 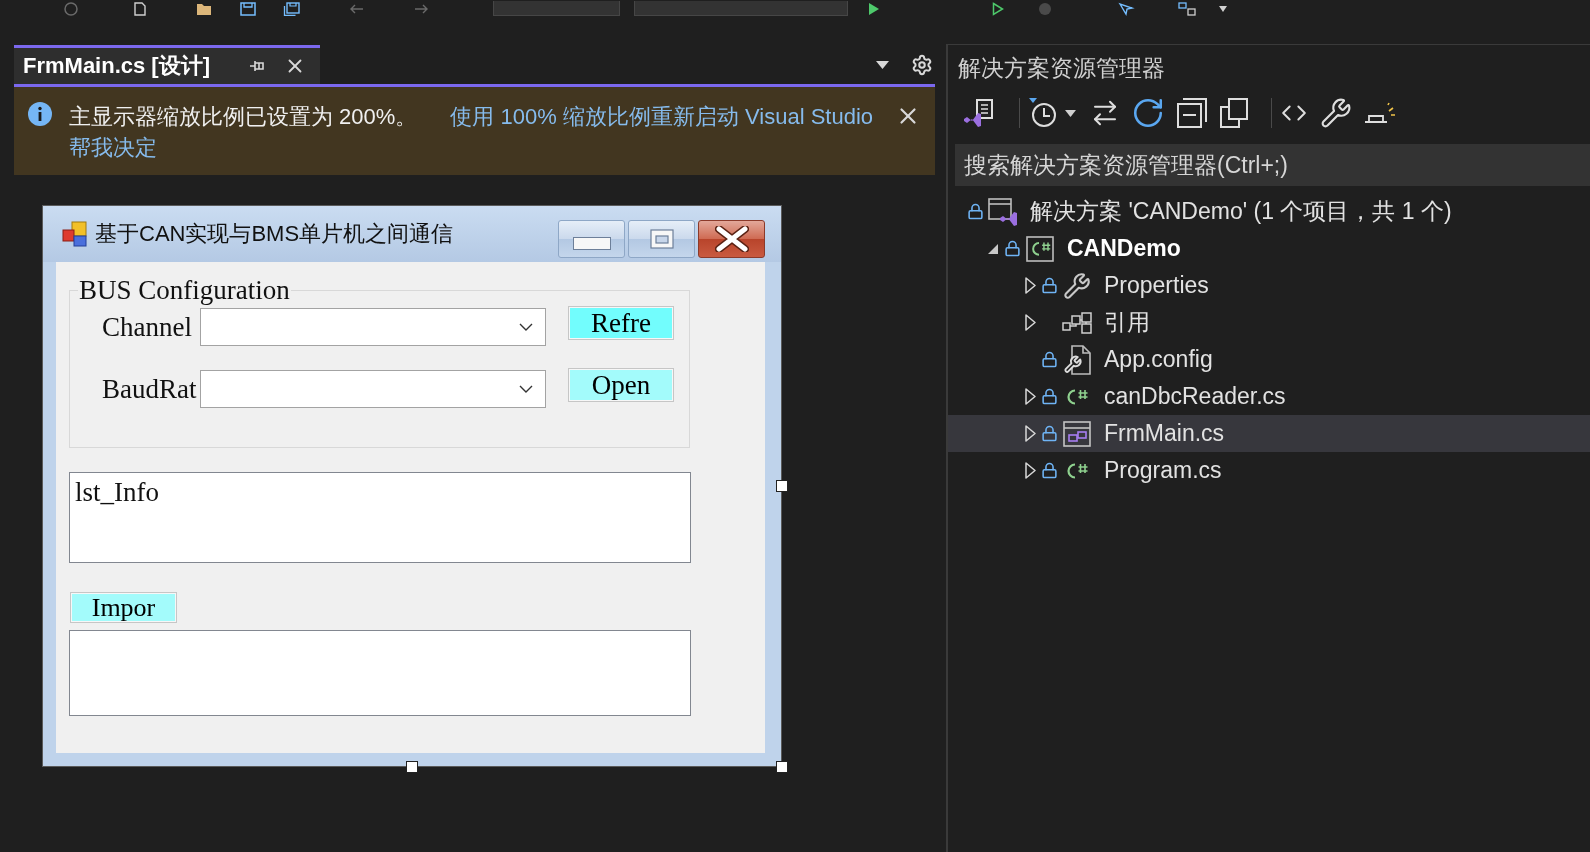 What do you see at coordinates (380, 673) in the screenshot?
I see `text-box` at bounding box center [380, 673].